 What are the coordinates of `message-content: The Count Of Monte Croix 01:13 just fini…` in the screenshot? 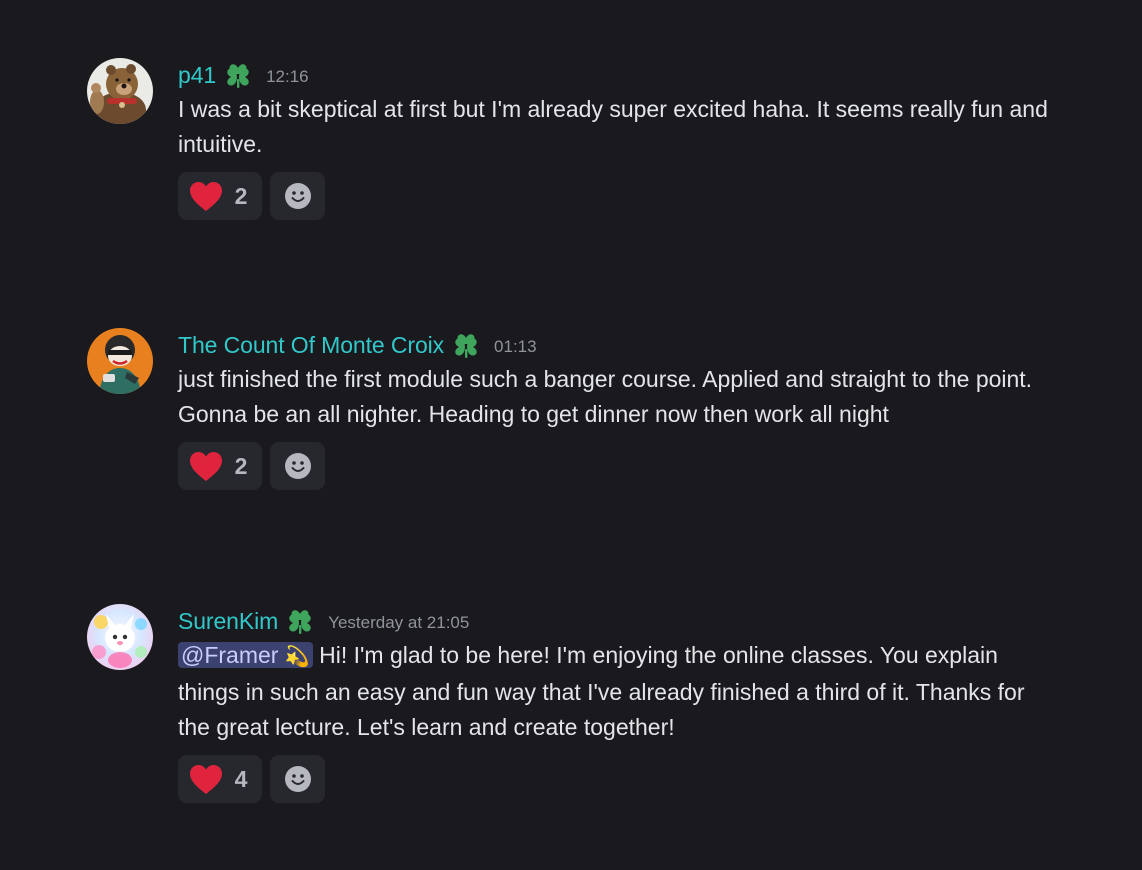 It's located at (628, 409).